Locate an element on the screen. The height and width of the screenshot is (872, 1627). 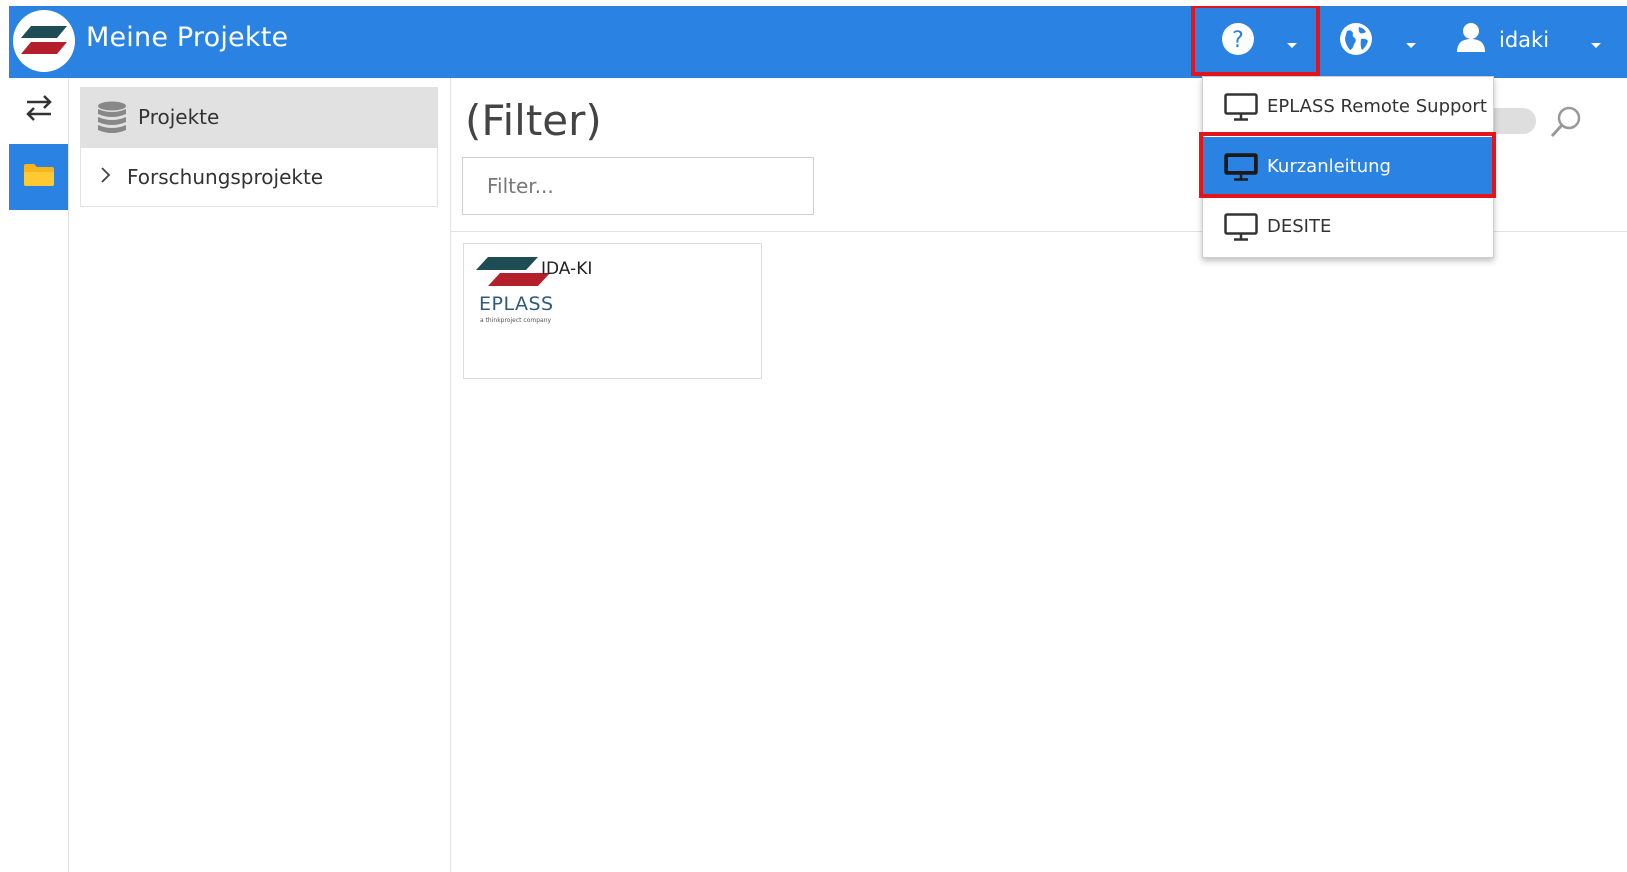
help-menu-button: ? is located at coordinates (1256, 42).